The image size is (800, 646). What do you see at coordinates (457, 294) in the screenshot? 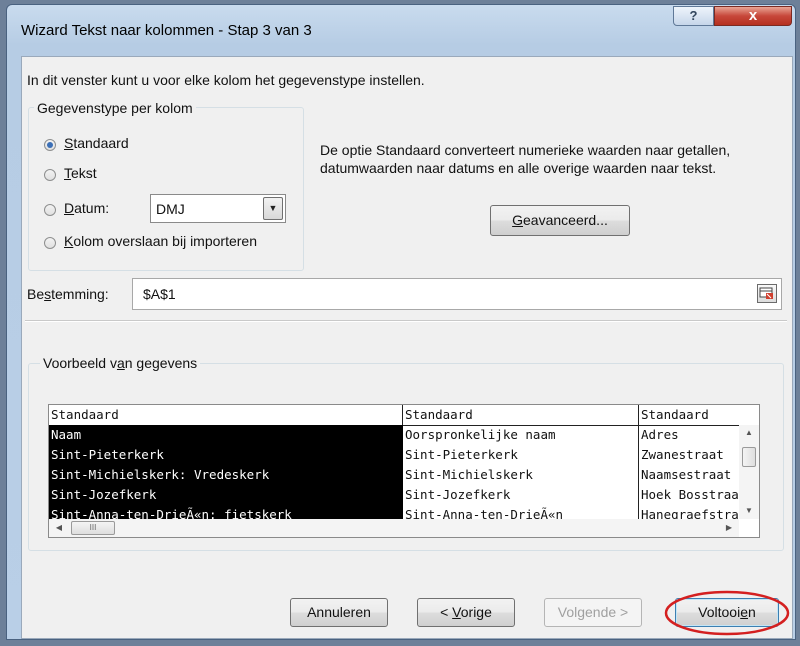
I see `destination-field: $A$1` at bounding box center [457, 294].